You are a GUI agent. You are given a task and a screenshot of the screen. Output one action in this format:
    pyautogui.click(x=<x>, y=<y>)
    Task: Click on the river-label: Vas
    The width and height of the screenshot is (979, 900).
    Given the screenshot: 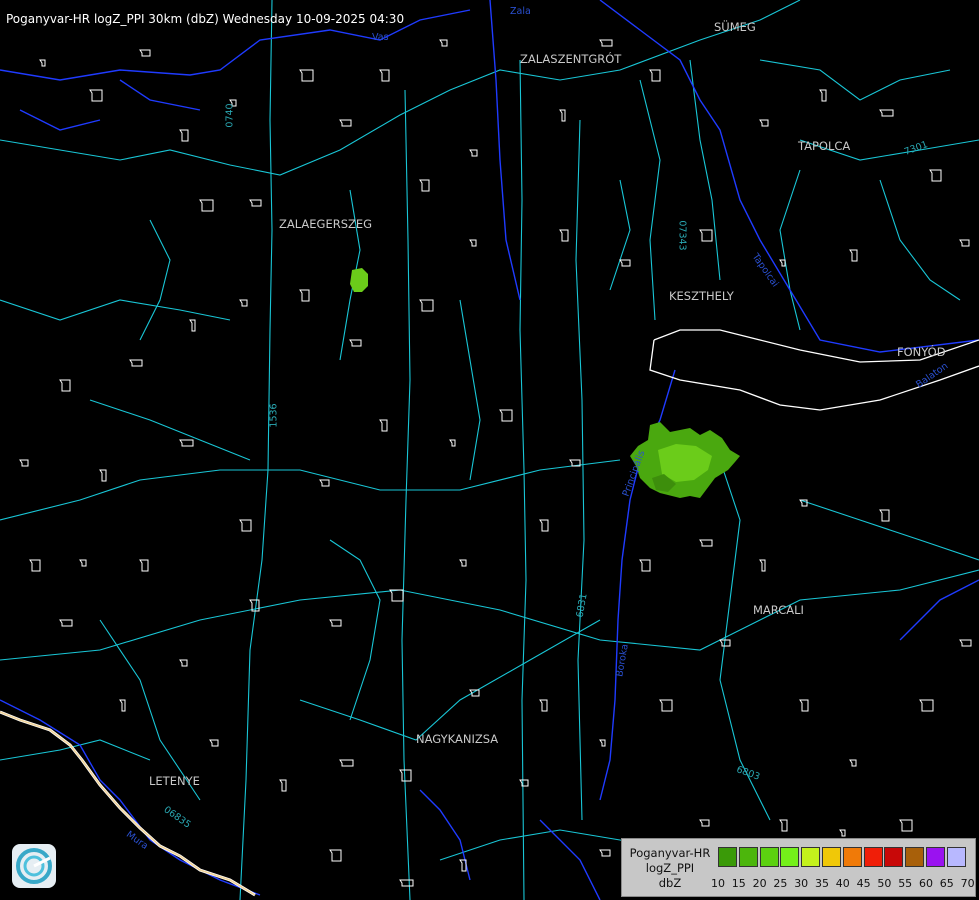 What is the action you would take?
    pyautogui.click(x=380, y=37)
    